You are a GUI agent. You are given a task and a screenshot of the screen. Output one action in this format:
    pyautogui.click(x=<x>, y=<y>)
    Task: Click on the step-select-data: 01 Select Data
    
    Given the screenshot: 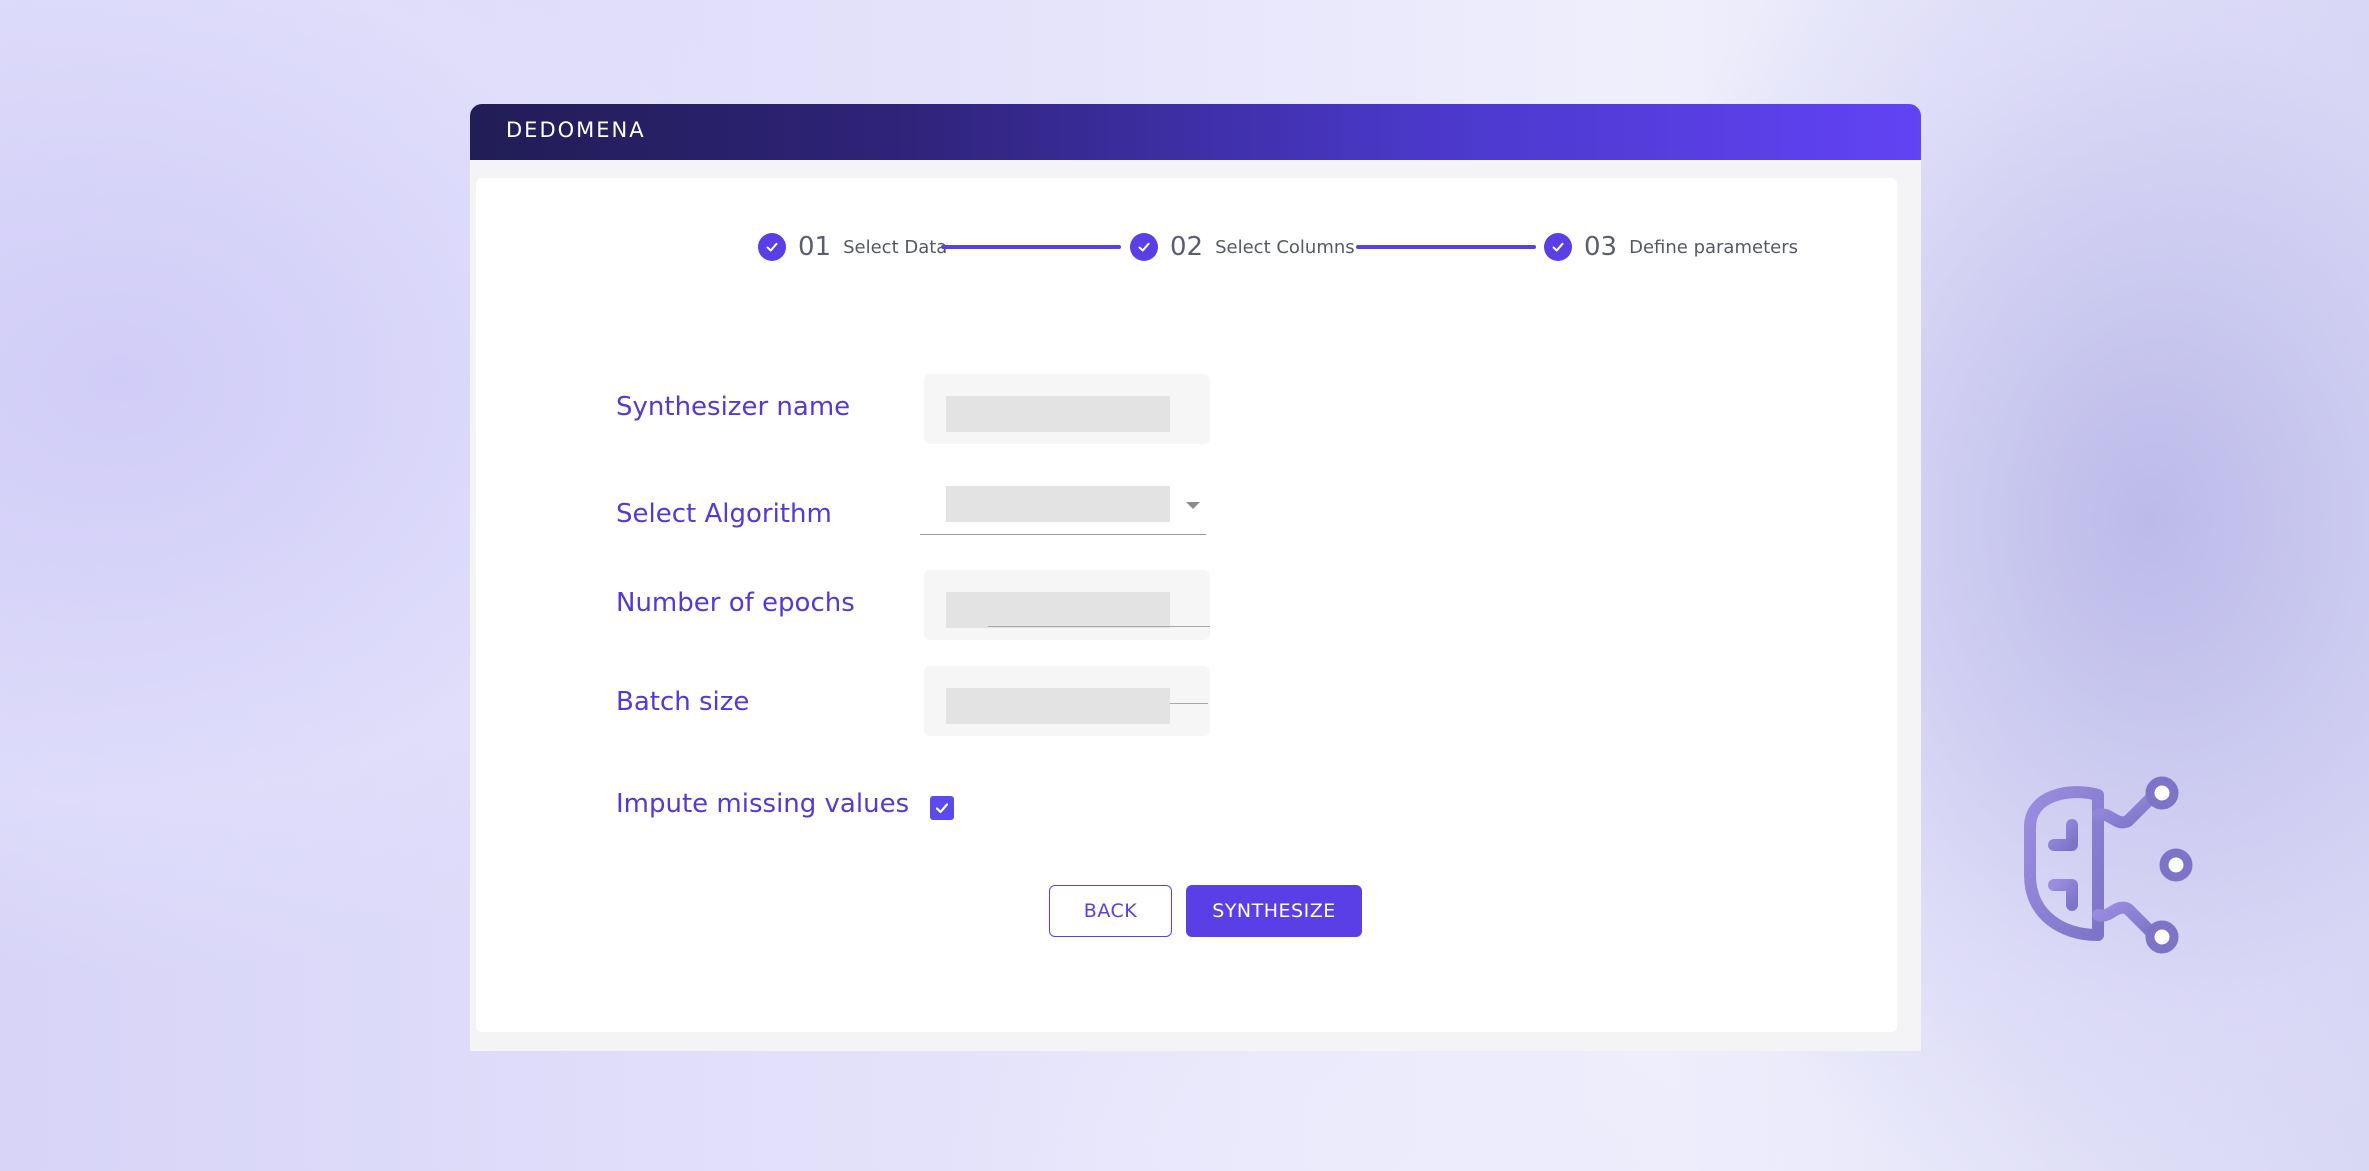 What is the action you would take?
    pyautogui.click(x=852, y=247)
    